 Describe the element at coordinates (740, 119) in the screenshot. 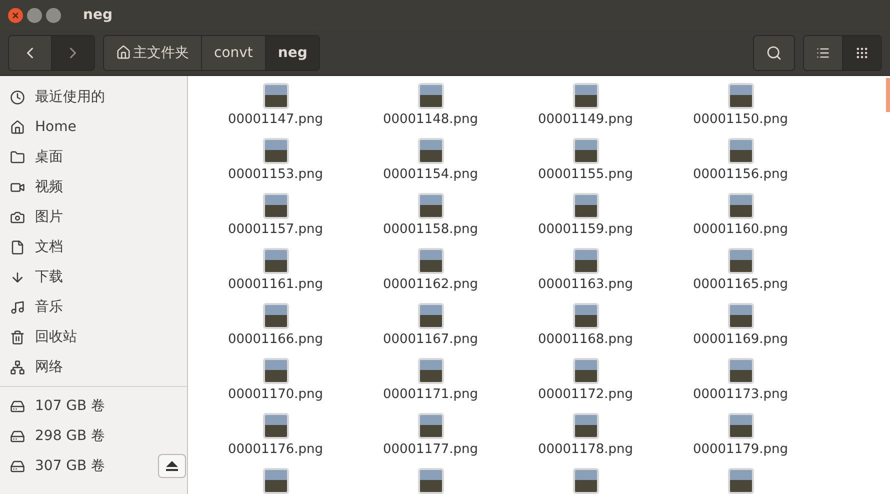

I see `file-name: 00001150.png` at that location.